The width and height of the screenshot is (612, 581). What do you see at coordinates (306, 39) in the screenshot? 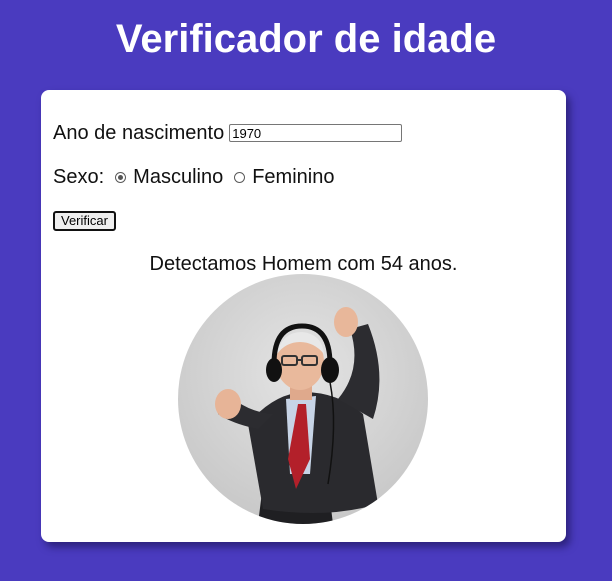
I see `page-title: Verificador de idade` at bounding box center [306, 39].